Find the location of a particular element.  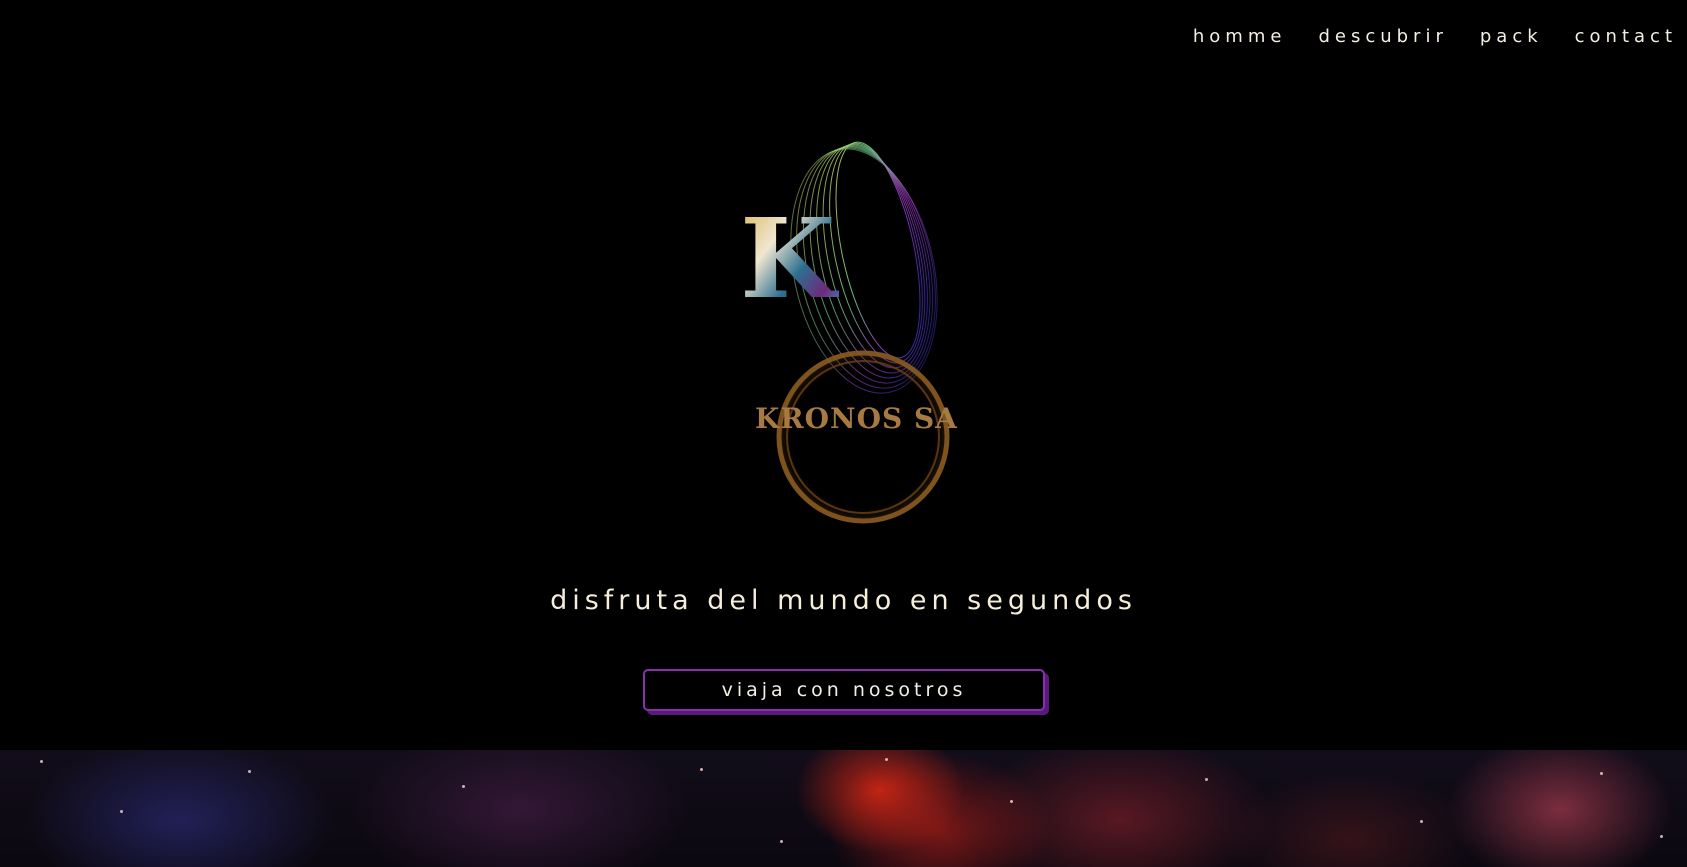

nav-link-descubrir: DESCUBRIR is located at coordinates (1382, 36).